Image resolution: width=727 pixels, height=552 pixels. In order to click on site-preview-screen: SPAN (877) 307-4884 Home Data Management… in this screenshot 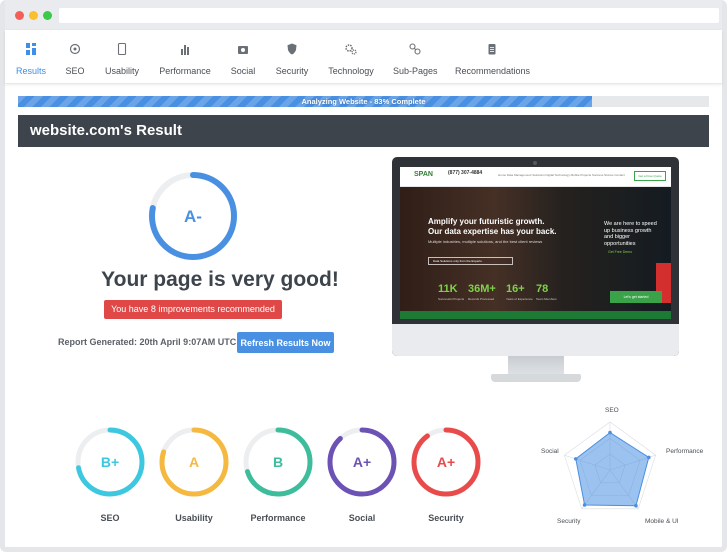, I will do `click(535, 243)`.